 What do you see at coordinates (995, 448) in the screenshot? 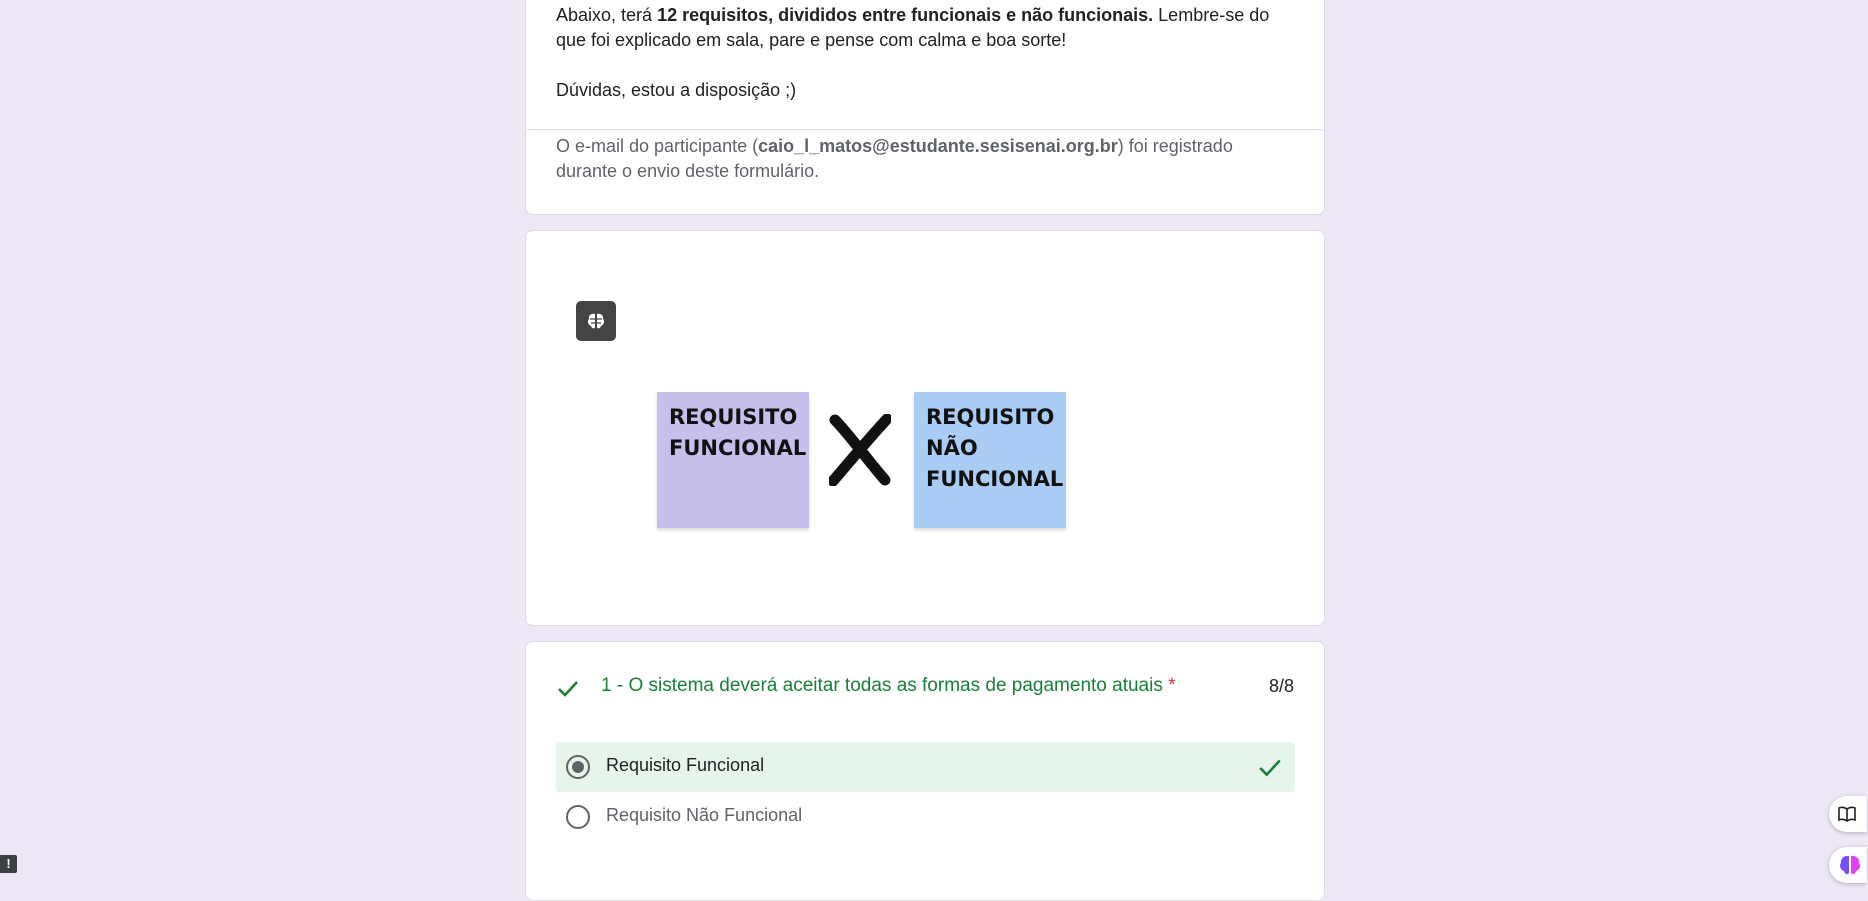
I see `note-right-text: REQUISITO NÃO FUNCIONAL` at bounding box center [995, 448].